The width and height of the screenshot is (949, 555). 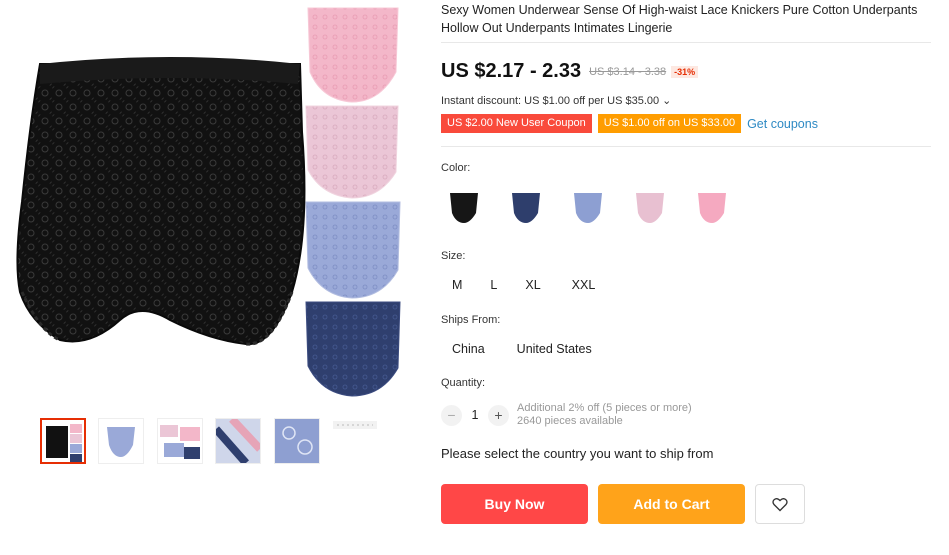 What do you see at coordinates (570, 421) in the screenshot?
I see `stock-available-note: 2640 pieces available` at bounding box center [570, 421].